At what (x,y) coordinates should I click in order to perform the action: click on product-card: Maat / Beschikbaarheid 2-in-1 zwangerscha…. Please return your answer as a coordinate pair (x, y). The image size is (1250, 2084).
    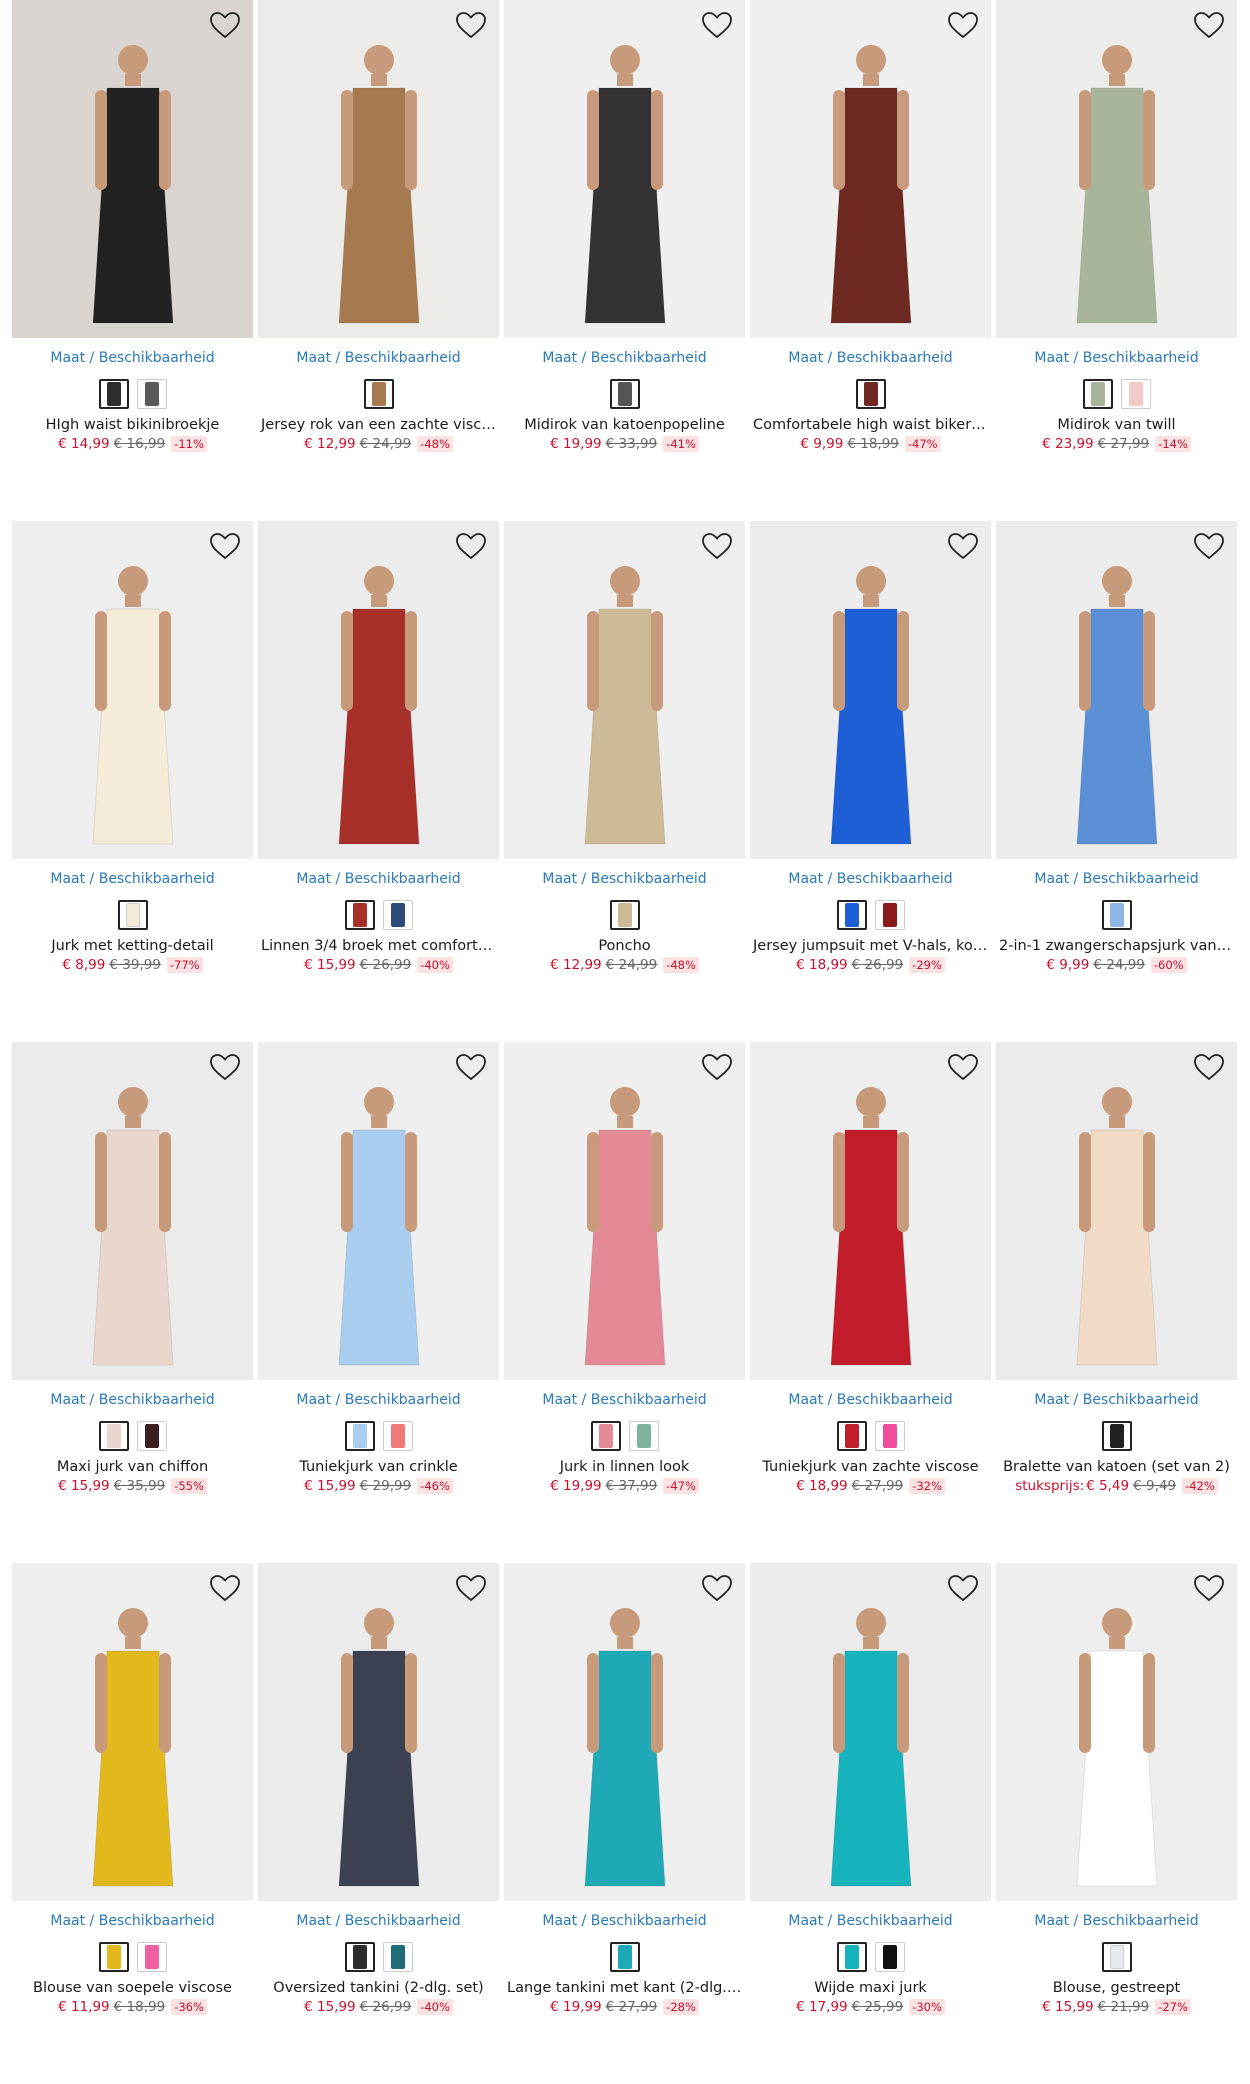
    Looking at the image, I should click on (1116, 781).